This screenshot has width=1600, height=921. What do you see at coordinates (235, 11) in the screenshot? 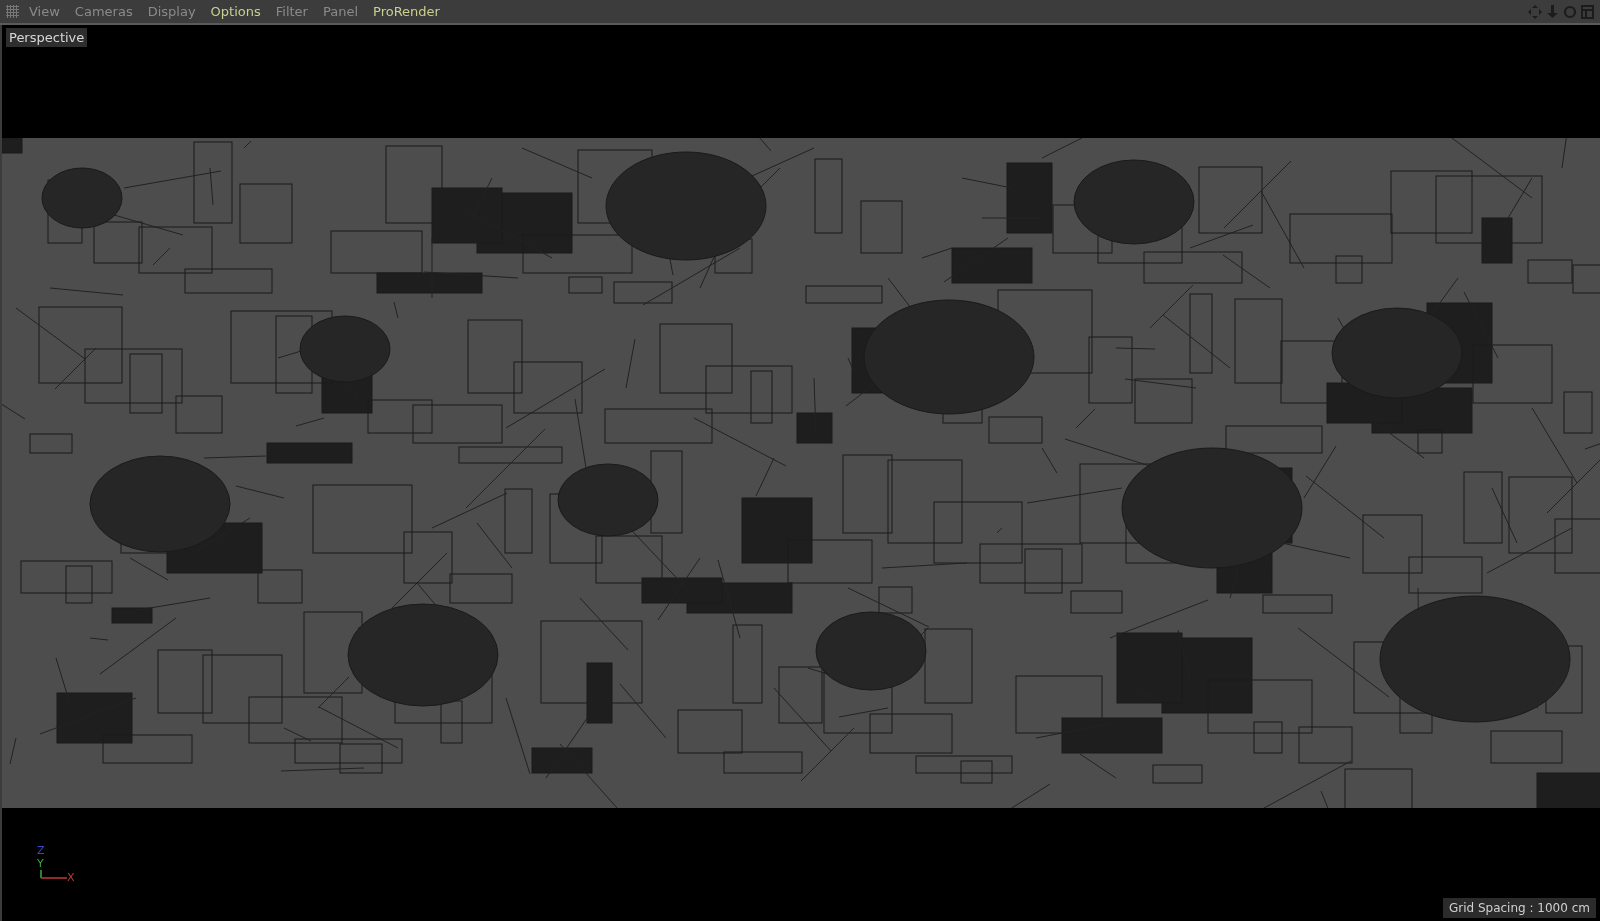
I see `menu-item: Options` at bounding box center [235, 11].